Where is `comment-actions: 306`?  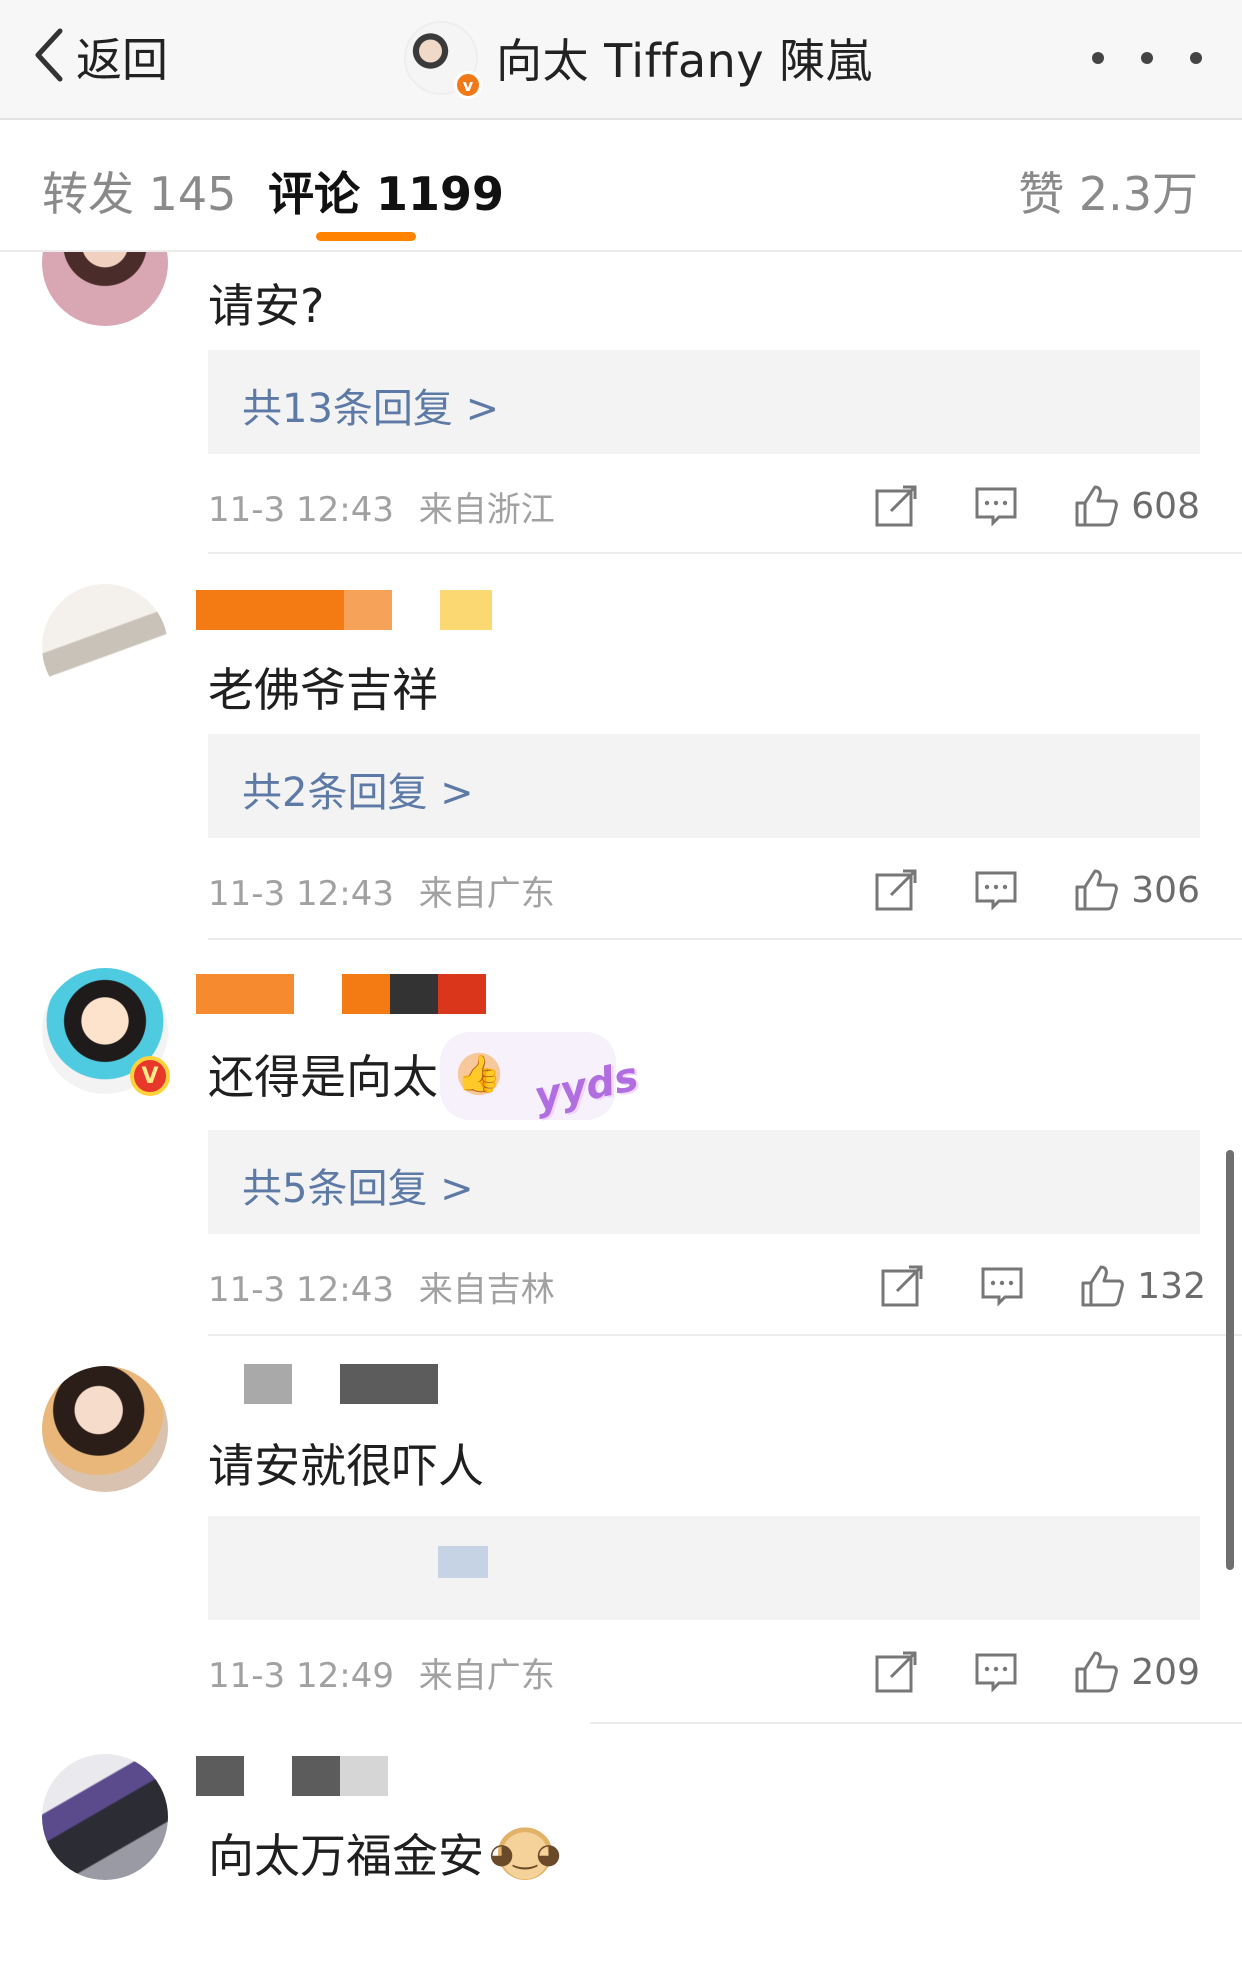
comment-actions: 306 is located at coordinates (1034, 890).